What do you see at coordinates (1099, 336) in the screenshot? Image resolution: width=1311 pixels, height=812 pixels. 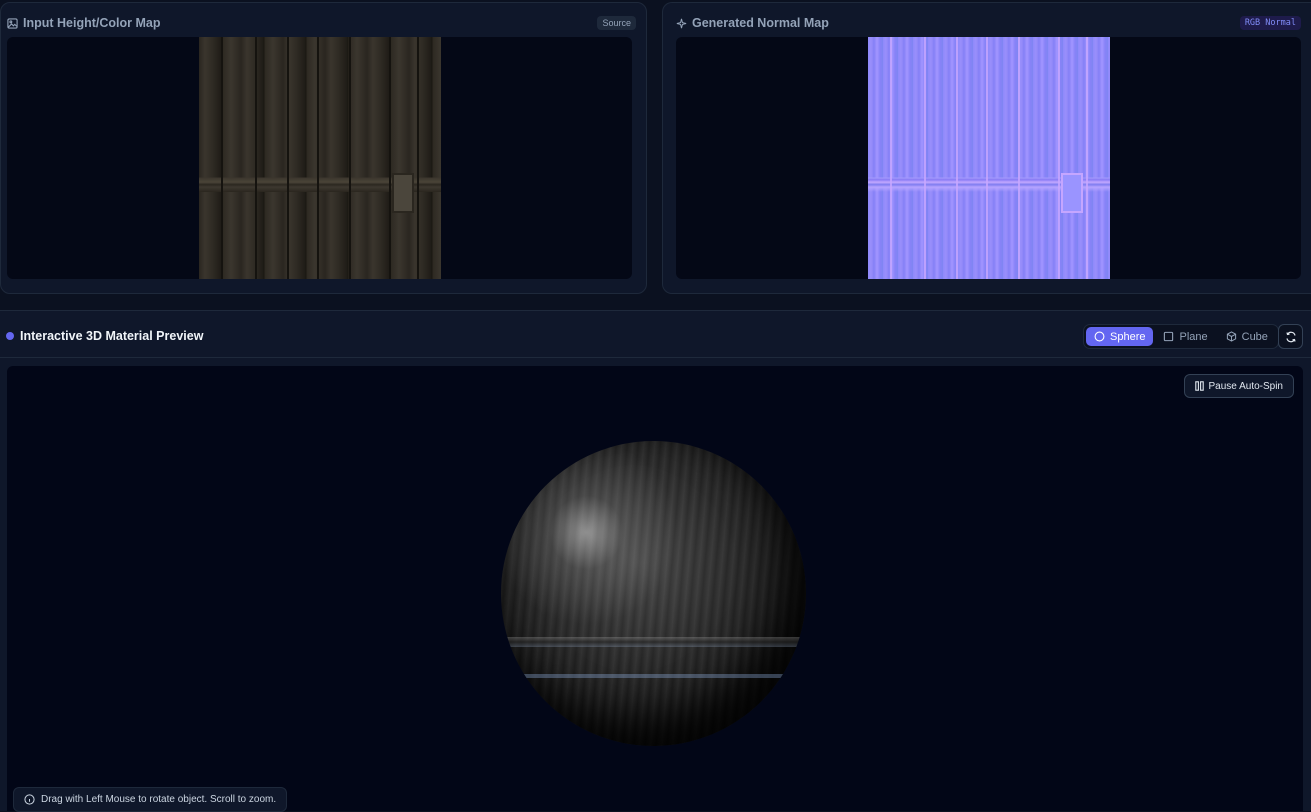 I see `circle-icon` at bounding box center [1099, 336].